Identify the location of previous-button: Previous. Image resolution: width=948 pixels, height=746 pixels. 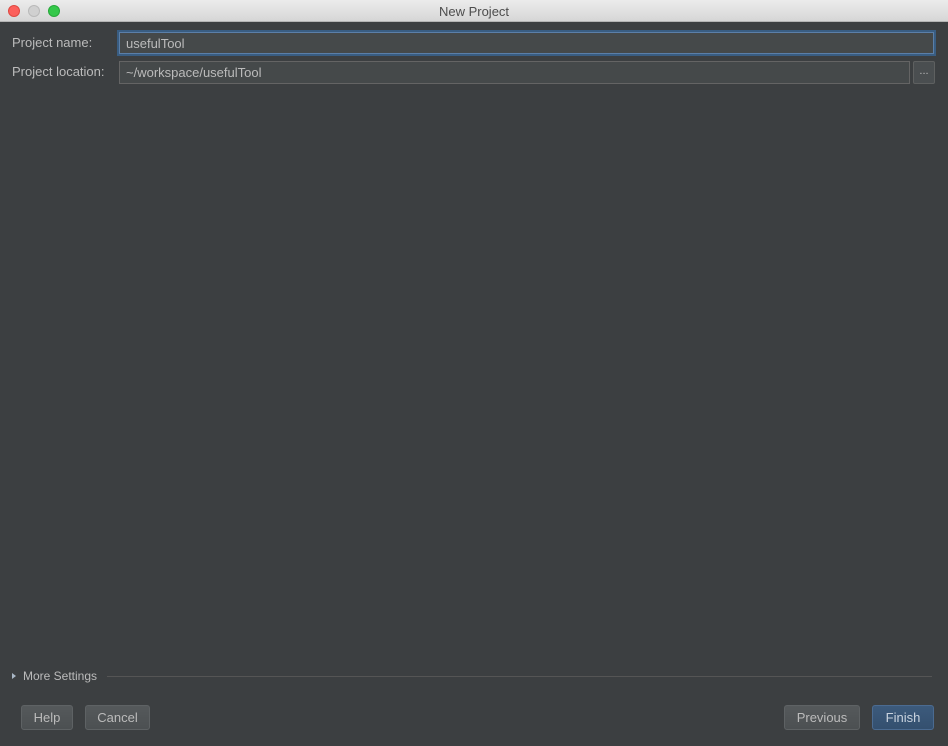
(822, 717).